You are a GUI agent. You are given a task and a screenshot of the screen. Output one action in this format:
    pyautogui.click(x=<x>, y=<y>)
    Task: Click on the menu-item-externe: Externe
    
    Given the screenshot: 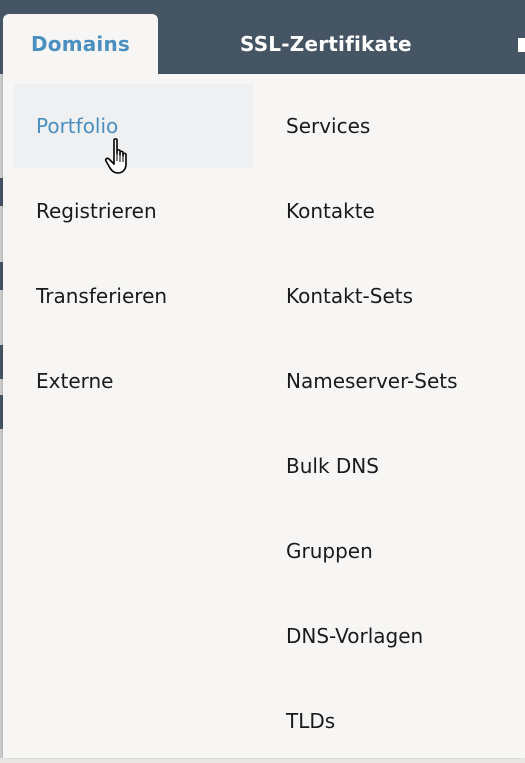 What is the action you would take?
    pyautogui.click(x=134, y=381)
    